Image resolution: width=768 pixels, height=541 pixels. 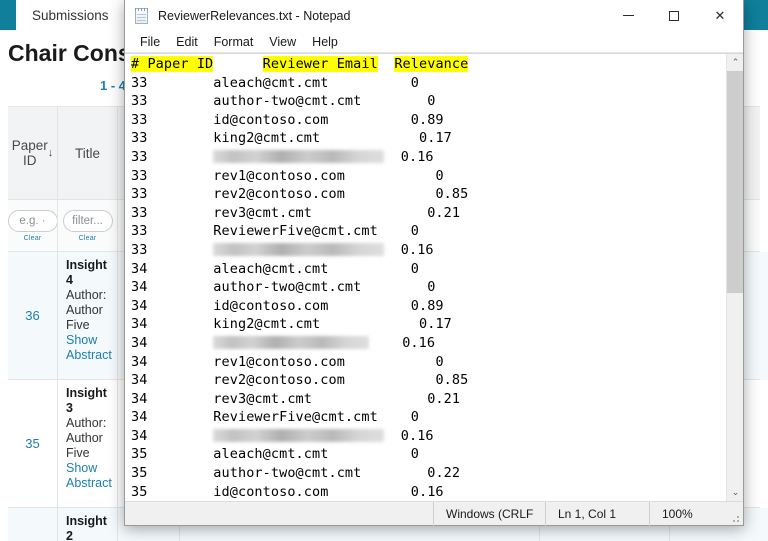 What do you see at coordinates (275, 268) in the screenshot?
I see `notepad-data-line: 34 aleach@cmt.cmt 0` at bounding box center [275, 268].